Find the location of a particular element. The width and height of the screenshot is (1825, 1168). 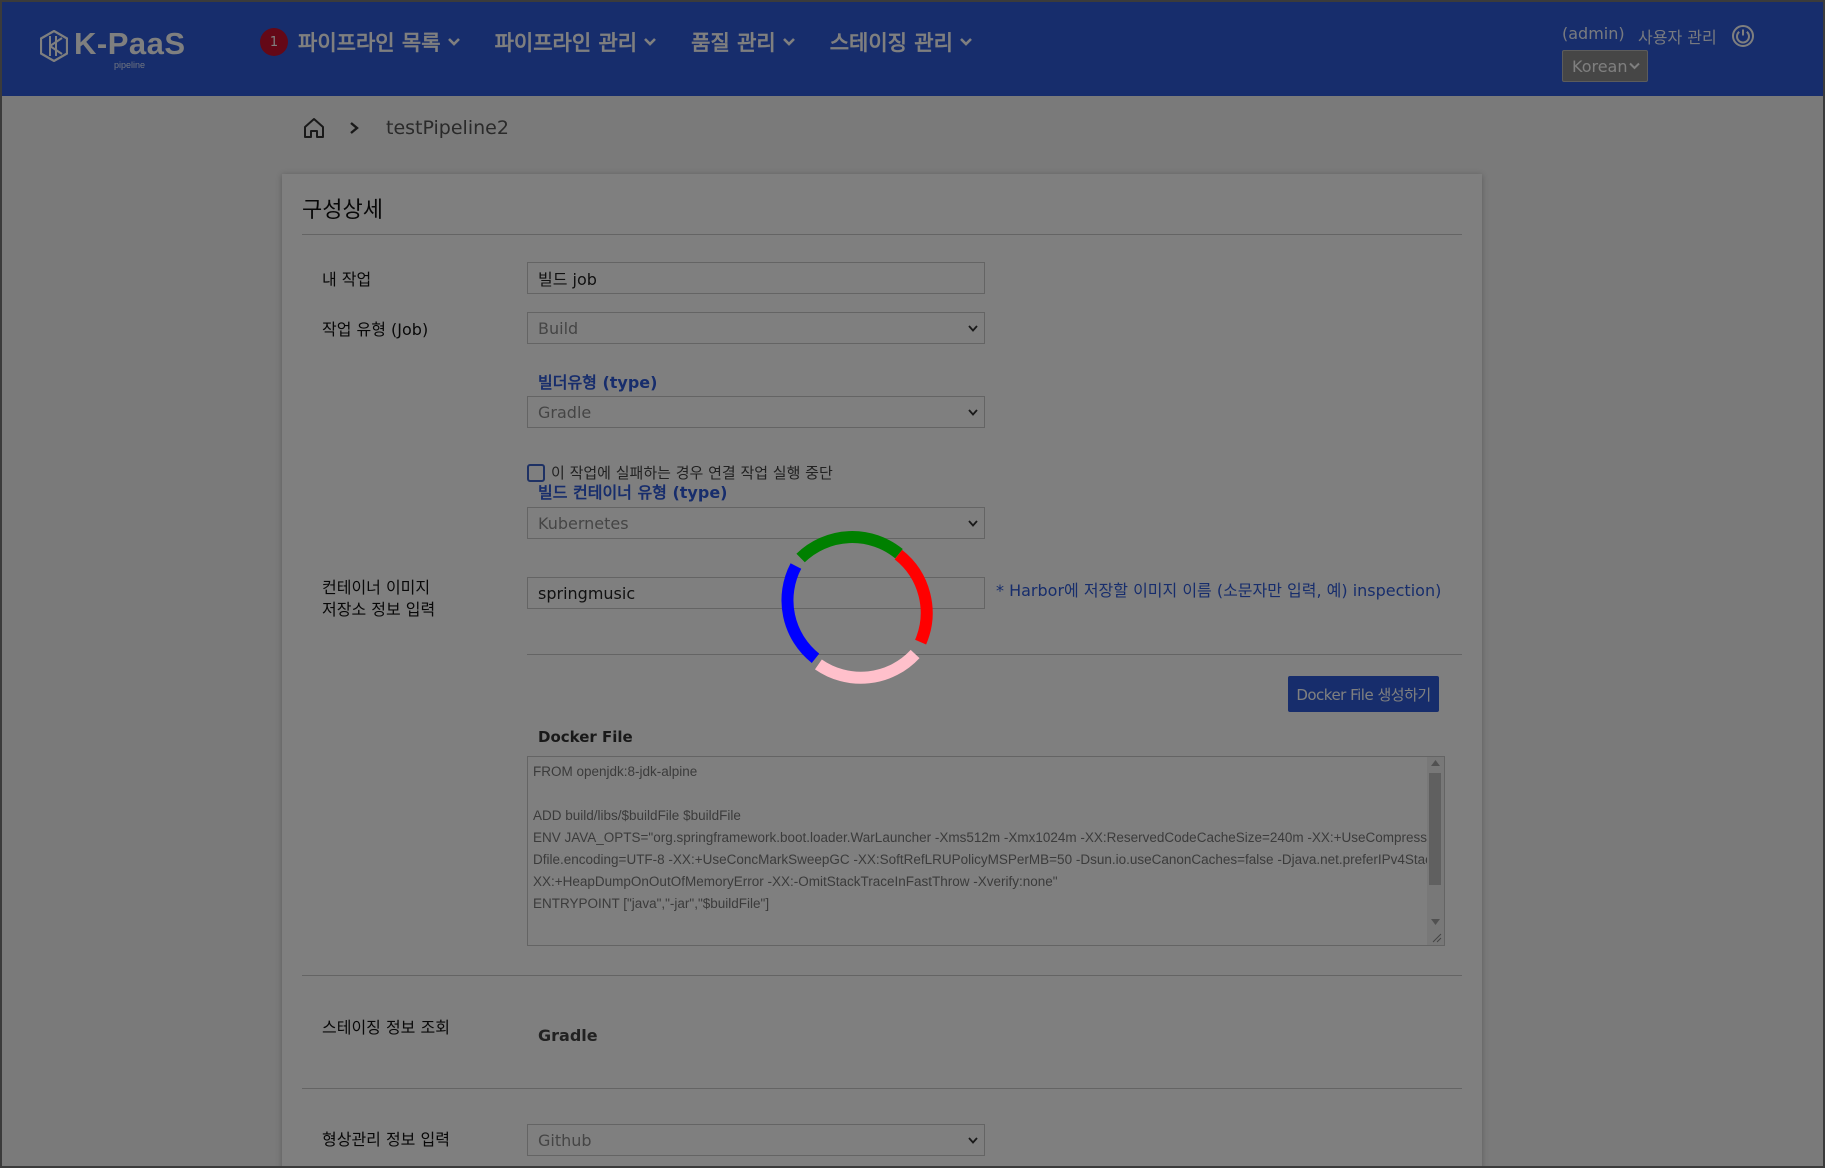

nav-staging-manage-label: 스테이징 관리 is located at coordinates (891, 43).